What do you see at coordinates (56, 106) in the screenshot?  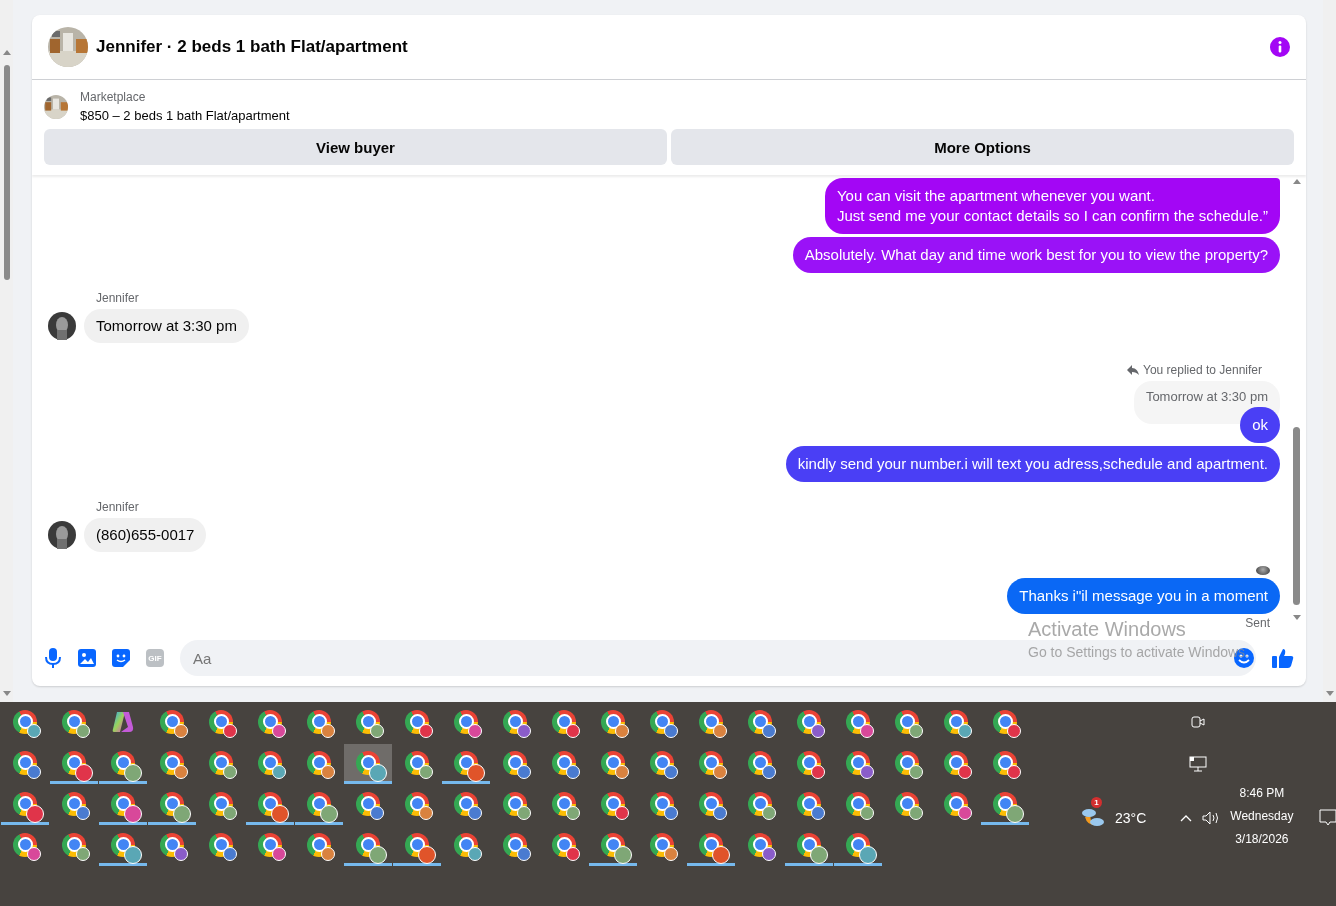 I see `listing-thumbnail` at bounding box center [56, 106].